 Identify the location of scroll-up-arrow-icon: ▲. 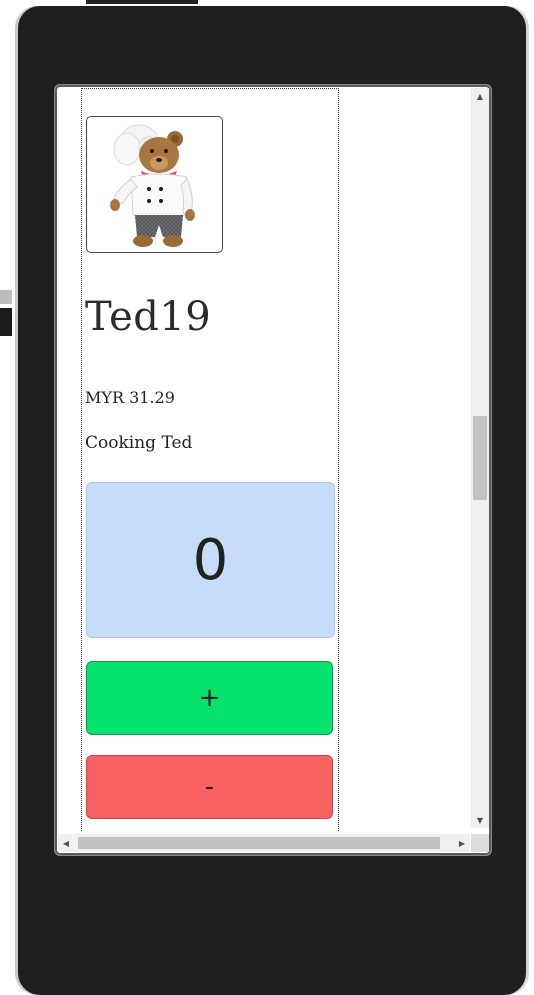
(480, 96).